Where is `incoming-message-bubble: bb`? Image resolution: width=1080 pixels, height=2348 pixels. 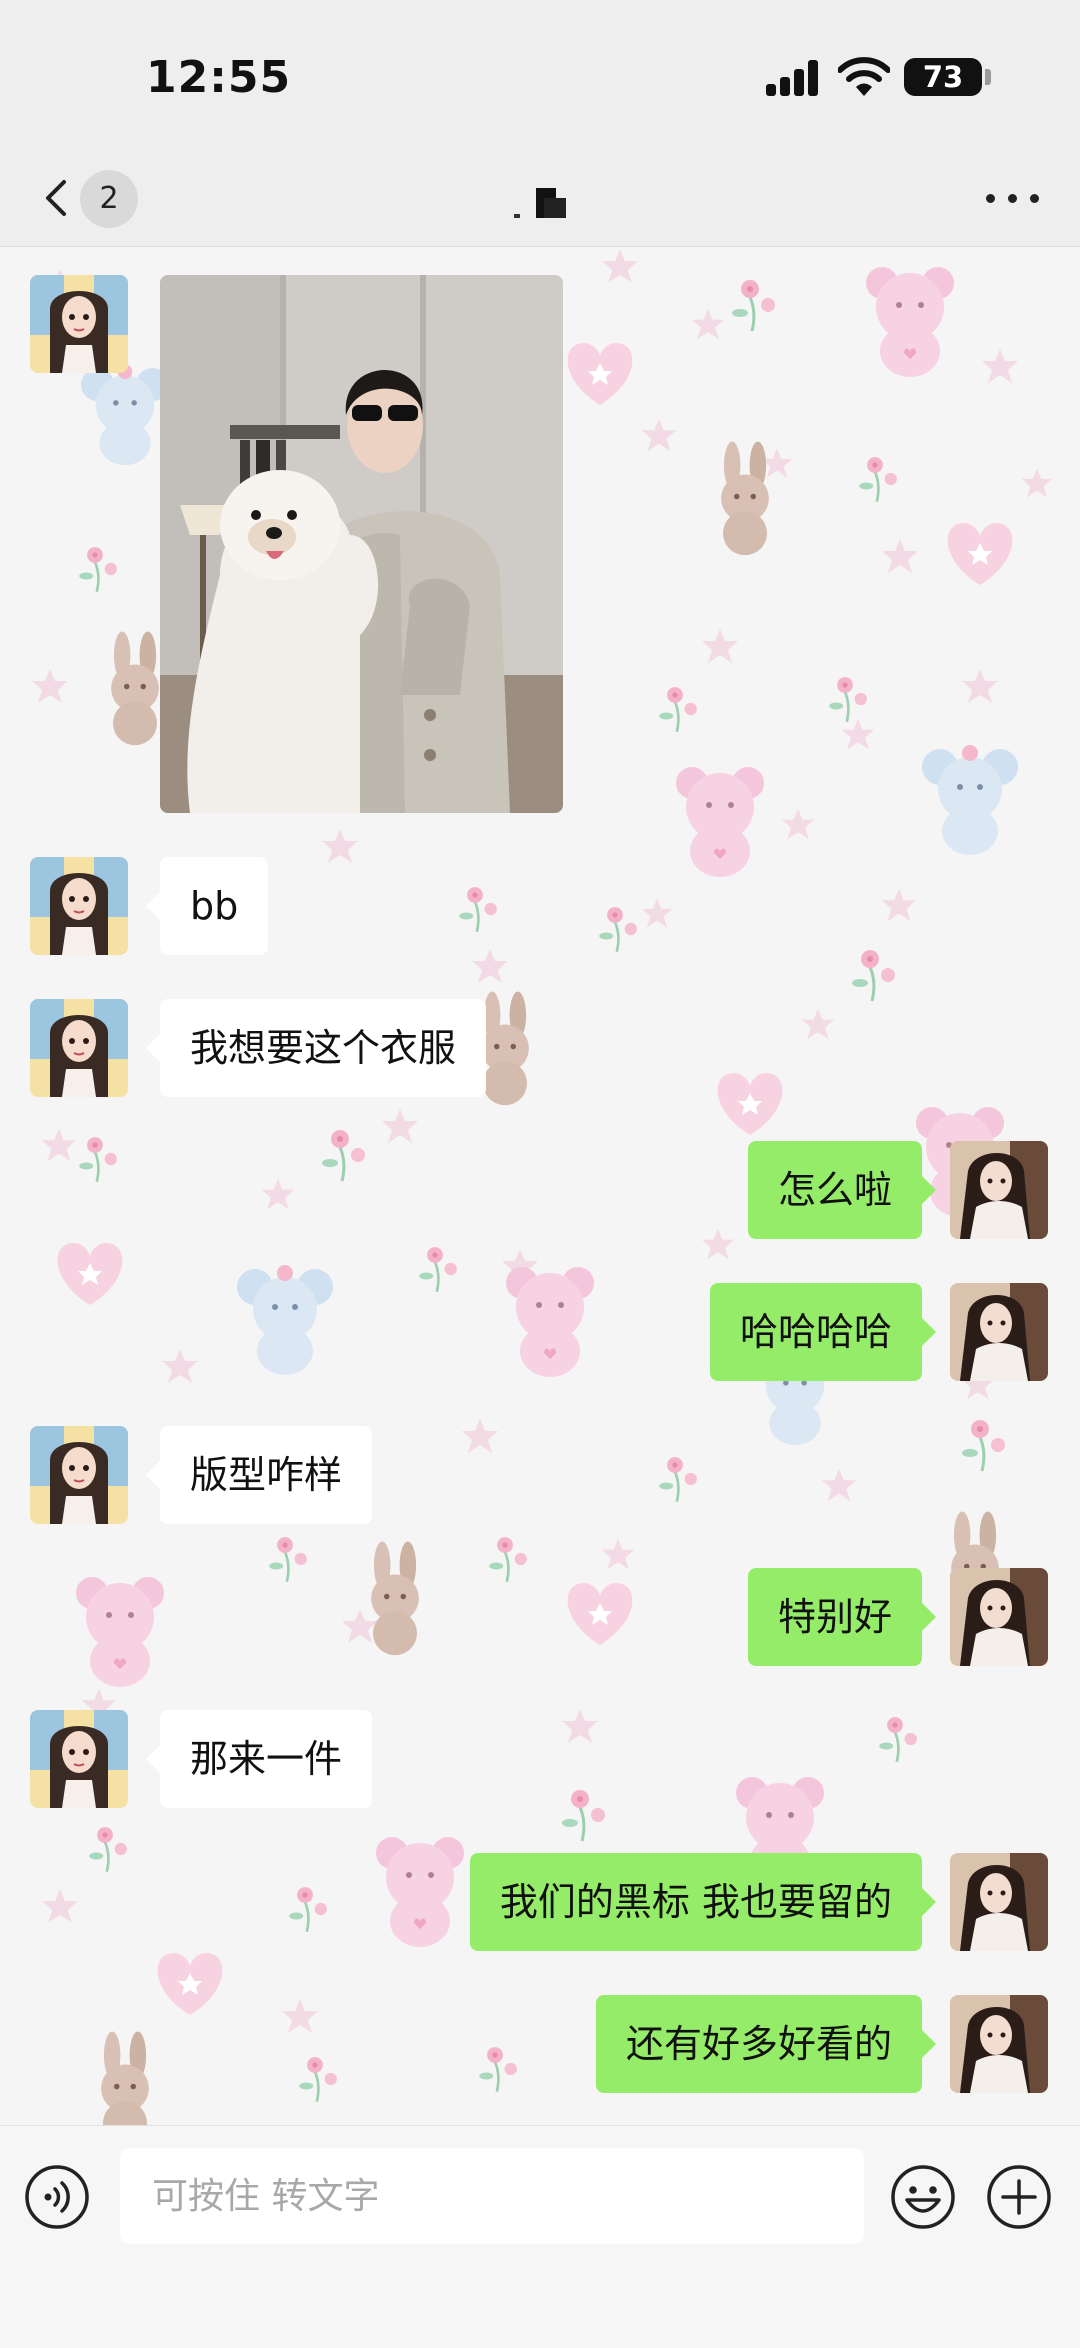
incoming-message-bubble: bb is located at coordinates (207, 906).